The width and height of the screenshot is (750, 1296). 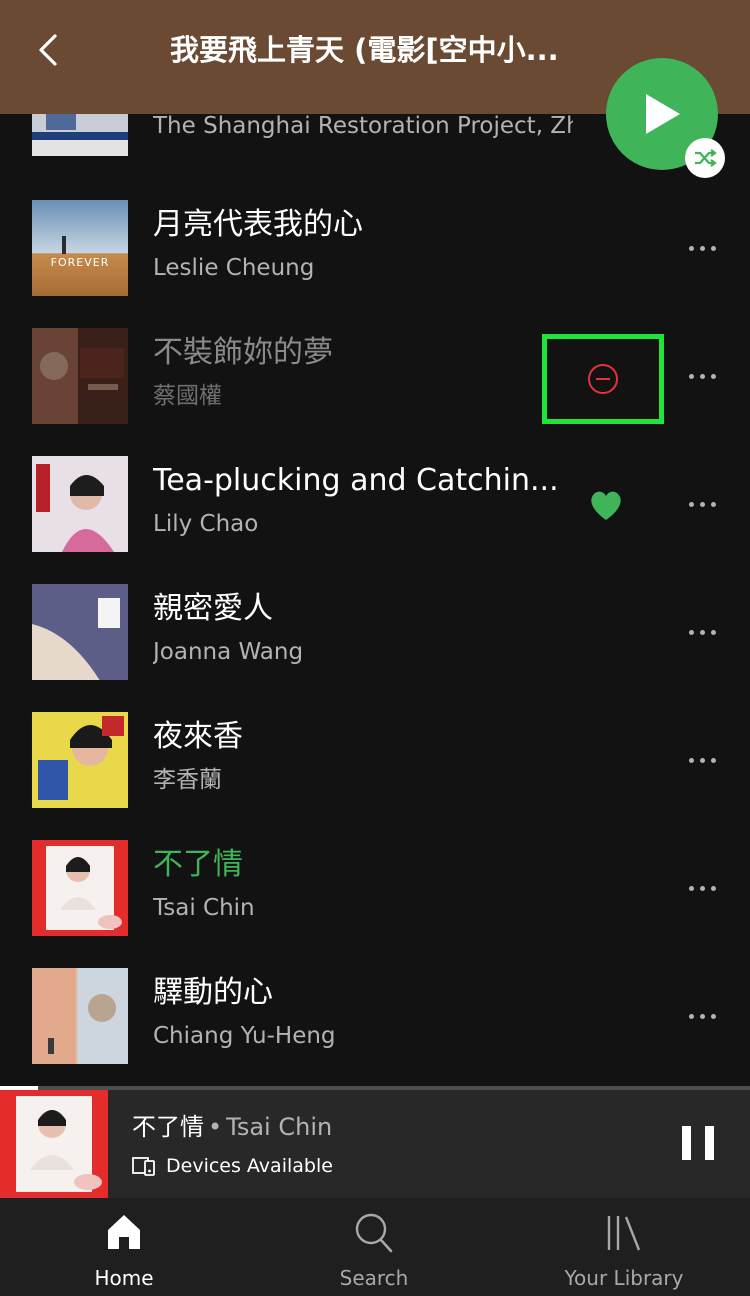 I want to click on shuffle-indicator, so click(x=705, y=158).